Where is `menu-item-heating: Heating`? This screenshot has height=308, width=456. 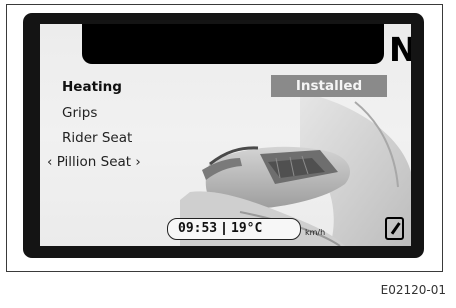
menu-item-heating: Heating is located at coordinates (92, 87).